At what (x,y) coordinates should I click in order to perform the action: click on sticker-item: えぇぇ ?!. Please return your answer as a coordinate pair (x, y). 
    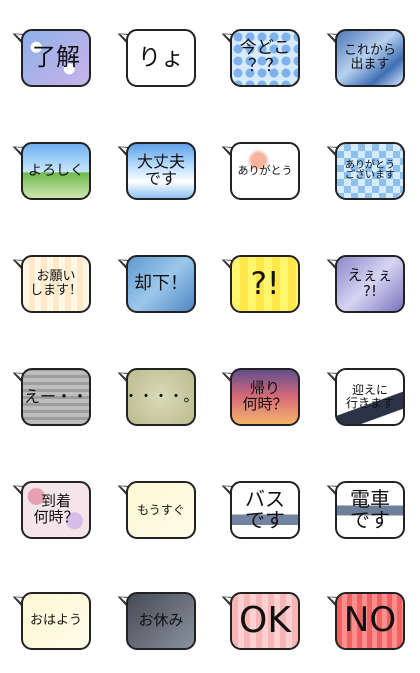
    Looking at the image, I should click on (364, 283).